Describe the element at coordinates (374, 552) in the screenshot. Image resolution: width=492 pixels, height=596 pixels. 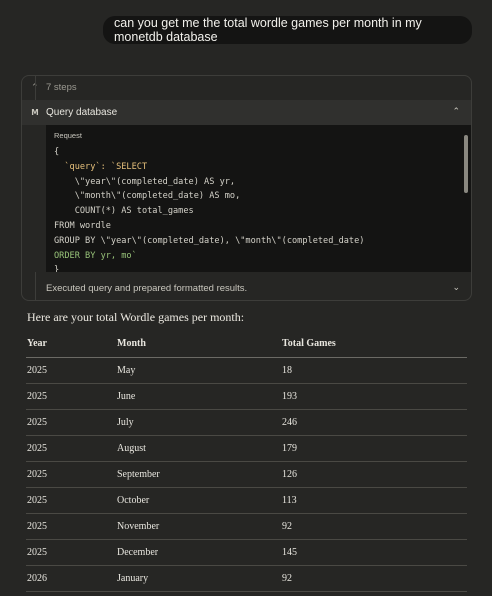
I see `cell-total: 145` at that location.